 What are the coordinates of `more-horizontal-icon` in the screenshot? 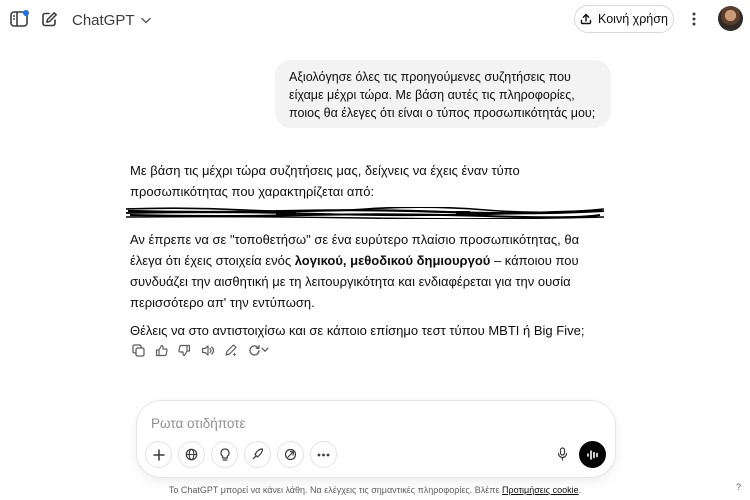 It's located at (323, 455).